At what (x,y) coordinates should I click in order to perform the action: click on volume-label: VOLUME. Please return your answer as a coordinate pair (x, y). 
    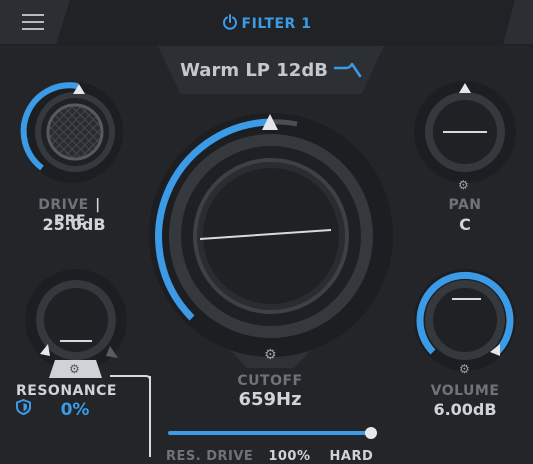
    Looking at the image, I should click on (465, 391).